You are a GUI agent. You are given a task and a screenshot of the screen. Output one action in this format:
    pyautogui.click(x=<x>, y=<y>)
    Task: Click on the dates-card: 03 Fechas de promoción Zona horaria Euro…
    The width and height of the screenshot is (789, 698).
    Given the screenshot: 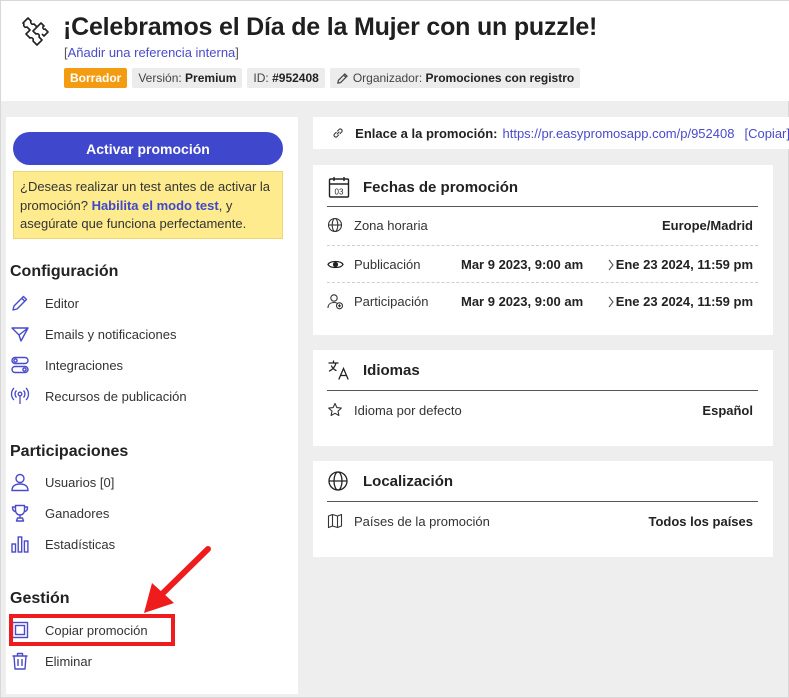 What is the action you would take?
    pyautogui.click(x=543, y=250)
    